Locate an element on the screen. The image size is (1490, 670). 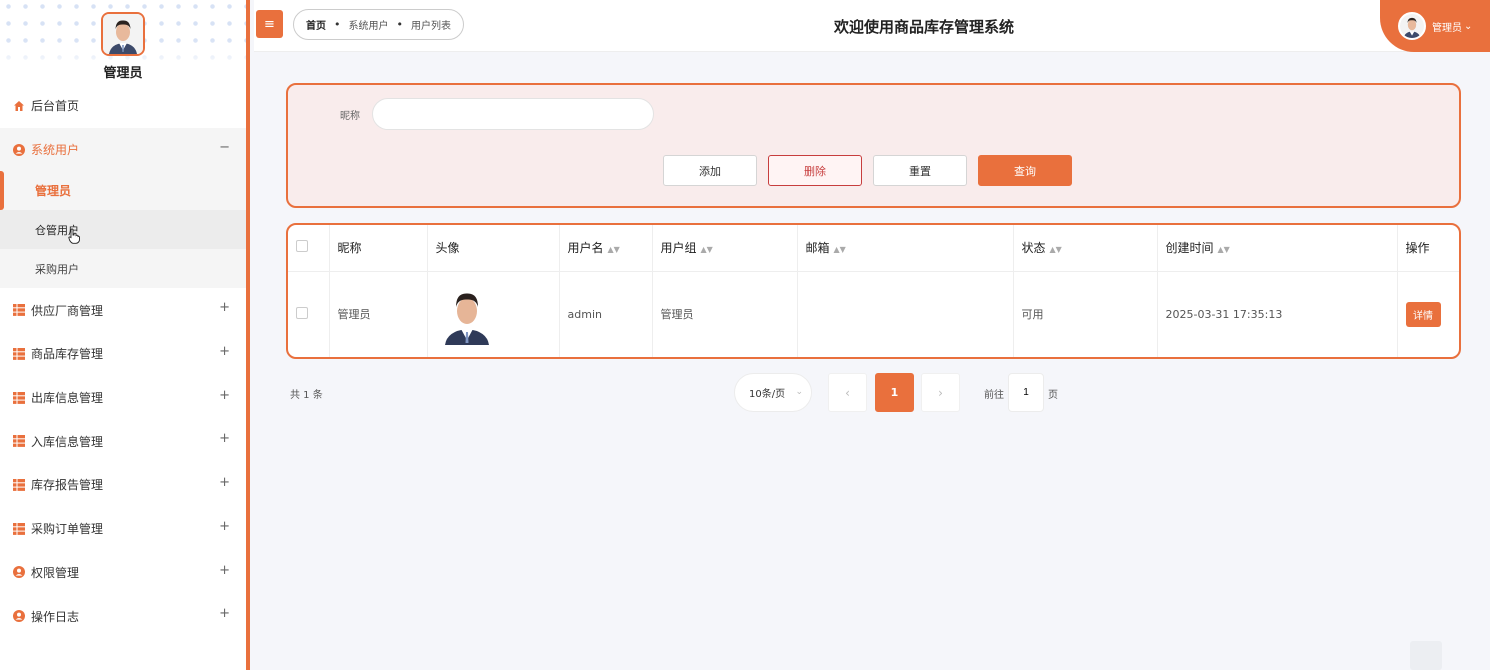
column-header: 状态 ▲▼ is located at coordinates (1085, 248).